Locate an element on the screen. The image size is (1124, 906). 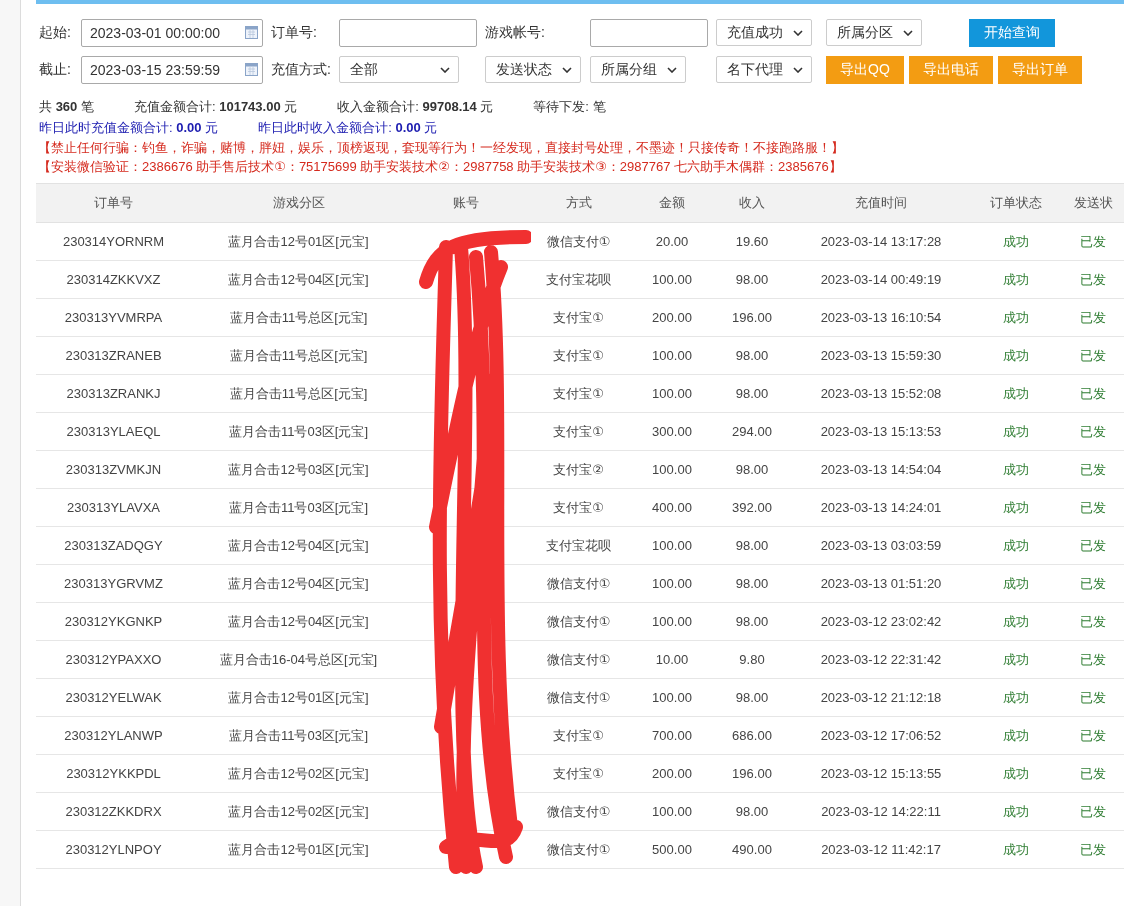
date-field: 2023-03-01 00:00:00 is located at coordinates (172, 32).